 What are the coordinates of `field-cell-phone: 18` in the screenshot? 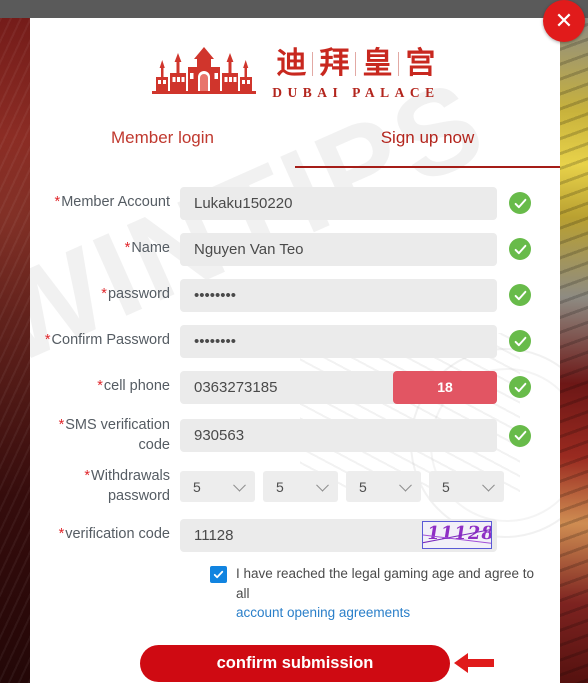 It's located at (355, 387).